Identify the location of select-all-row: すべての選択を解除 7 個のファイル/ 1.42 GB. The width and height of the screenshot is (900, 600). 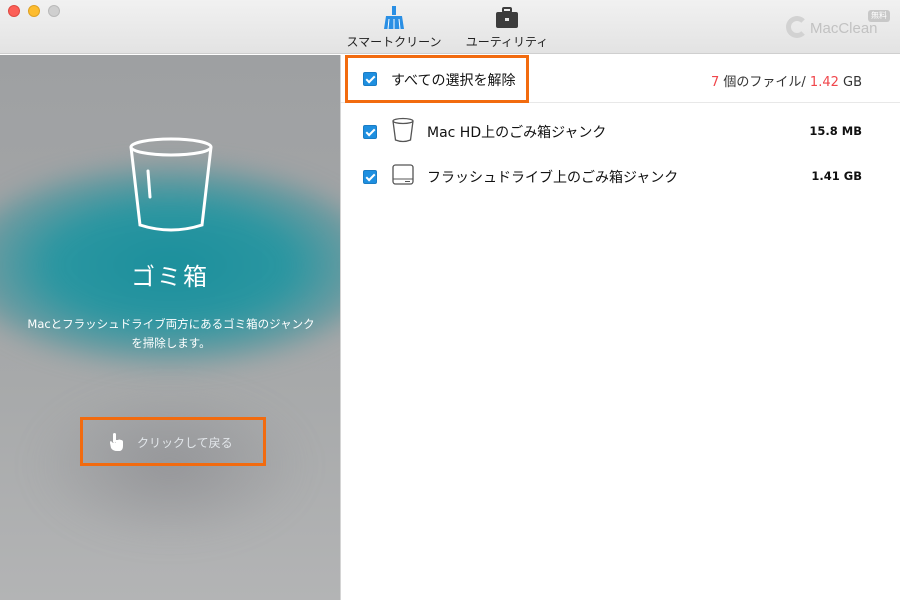
(620, 79).